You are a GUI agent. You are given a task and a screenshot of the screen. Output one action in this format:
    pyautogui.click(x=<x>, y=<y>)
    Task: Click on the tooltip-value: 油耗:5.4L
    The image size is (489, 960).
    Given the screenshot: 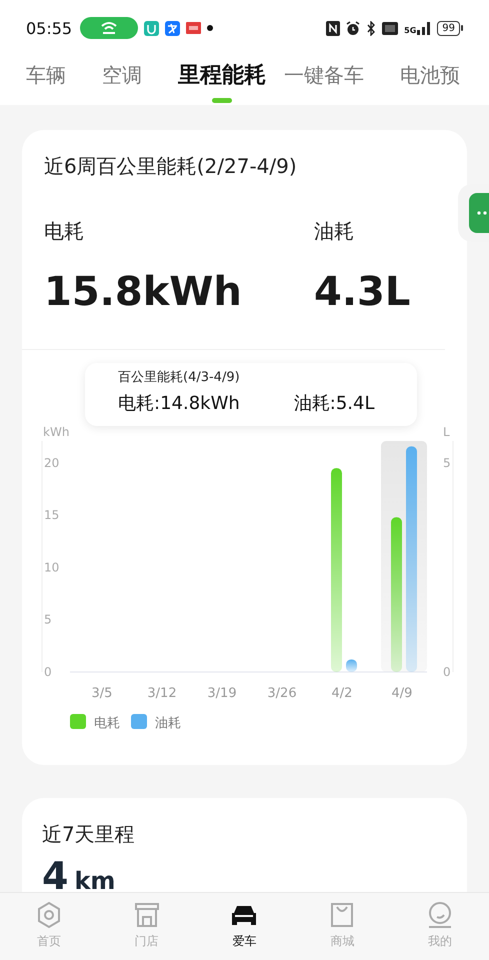 What is the action you would take?
    pyautogui.click(x=334, y=403)
    